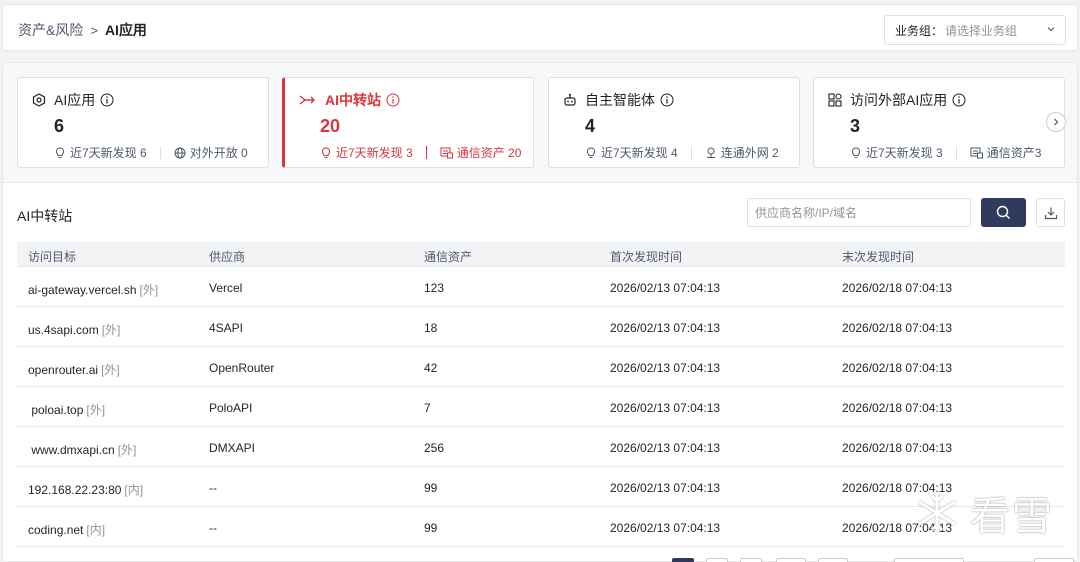 This screenshot has width=1080, height=562. I want to click on card-stat-new: 近7天新发现 6, so click(108, 152).